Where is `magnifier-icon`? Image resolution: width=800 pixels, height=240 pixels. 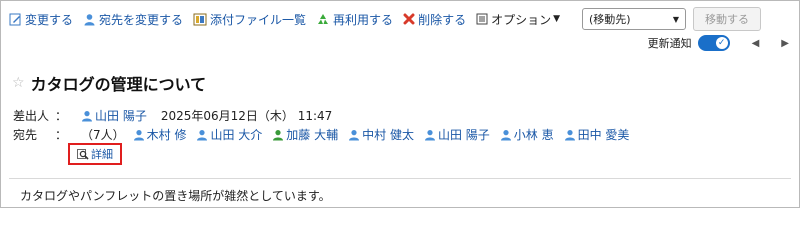
magnifier-icon is located at coordinates (83, 154).